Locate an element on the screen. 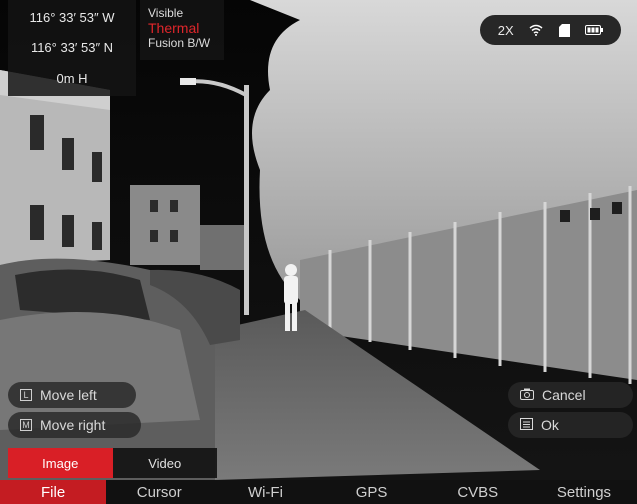 Image resolution: width=637 pixels, height=504 pixels. mode-fusion-bw: Fusion B/W is located at coordinates (186, 43).